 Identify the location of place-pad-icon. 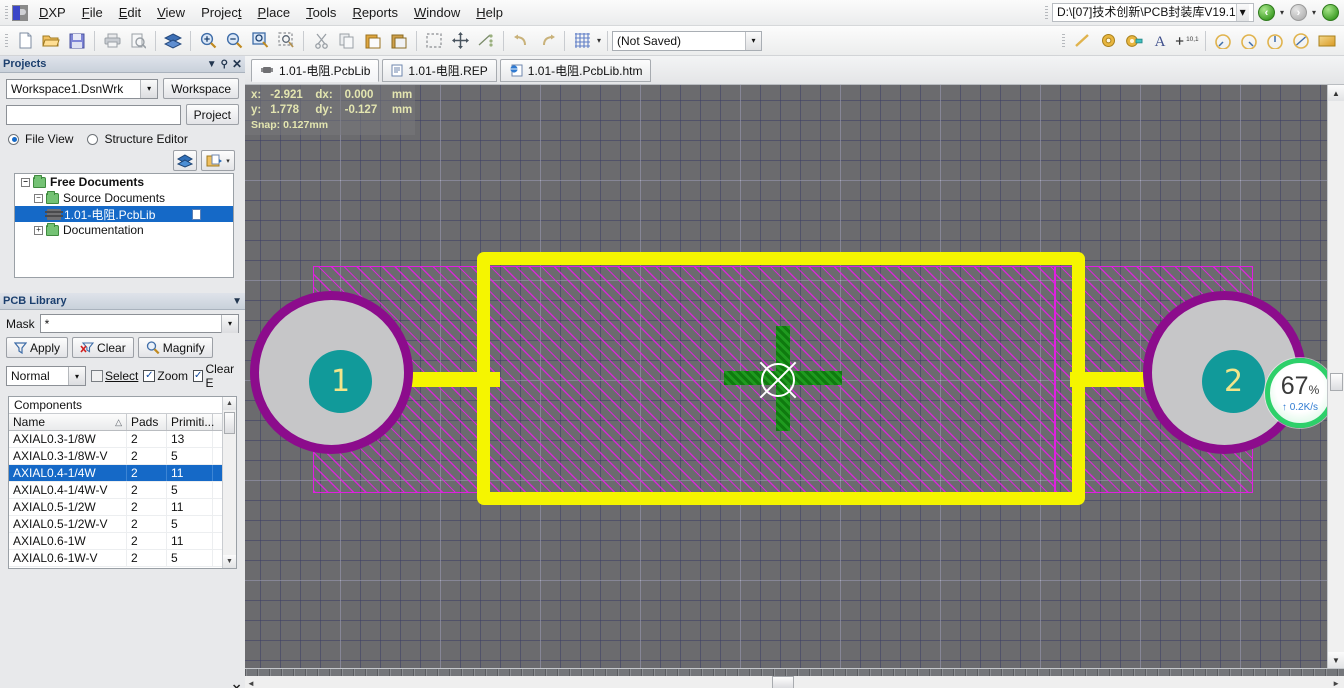
(1108, 41).